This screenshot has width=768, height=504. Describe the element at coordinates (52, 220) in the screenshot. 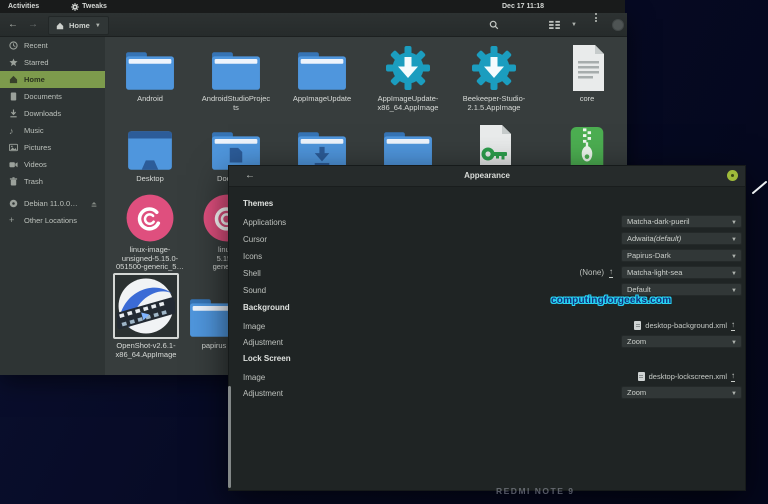

I see `sidebar-item-other-locations: + Other Locations` at that location.